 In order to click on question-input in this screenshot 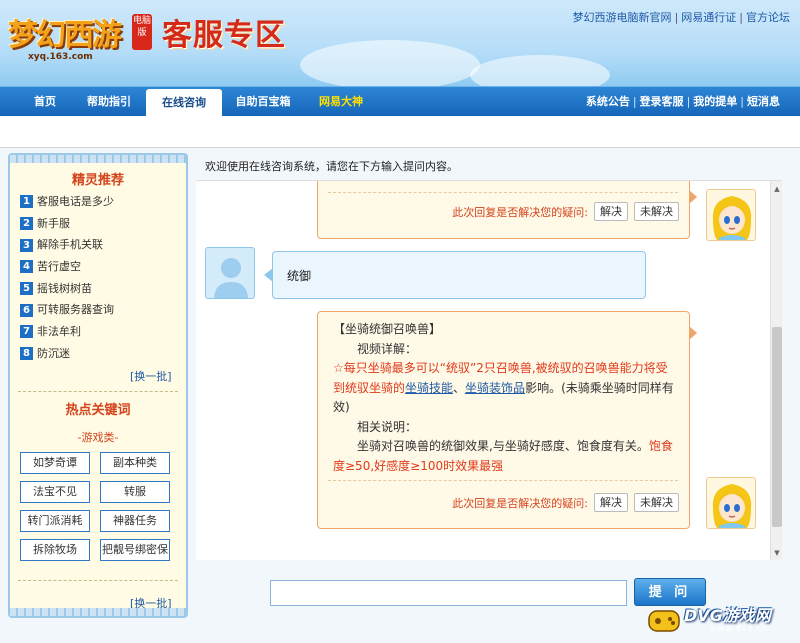, I will do `click(448, 593)`.